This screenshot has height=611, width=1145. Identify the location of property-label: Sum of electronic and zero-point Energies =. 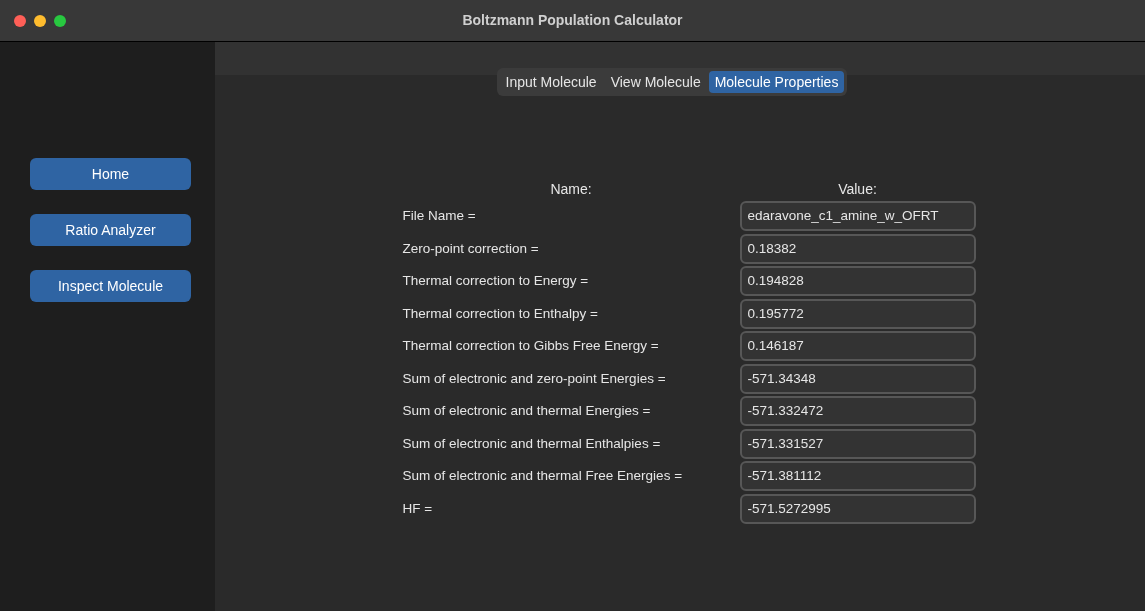
(534, 378).